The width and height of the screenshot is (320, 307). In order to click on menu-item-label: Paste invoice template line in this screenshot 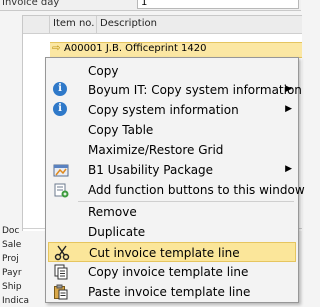, I will do `click(169, 292)`.